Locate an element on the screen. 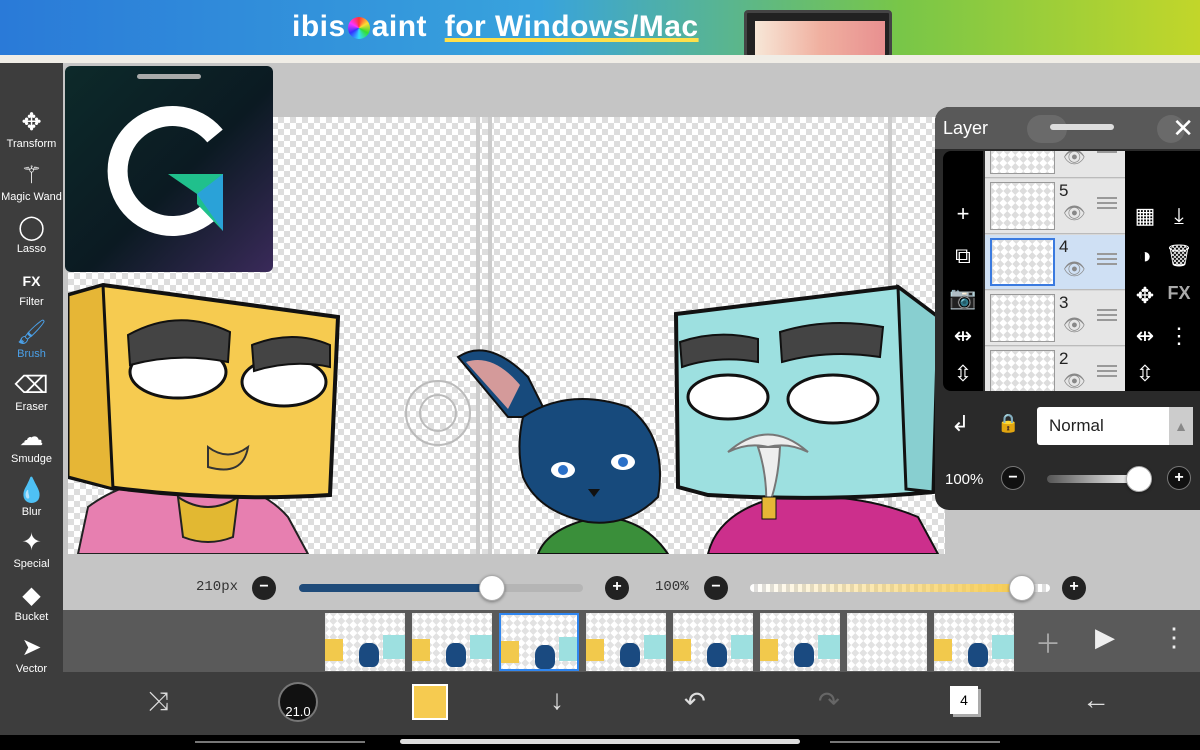 This screenshot has width=1200, height=750. alpha-lock-icon: 🔒 is located at coordinates (1008, 423).